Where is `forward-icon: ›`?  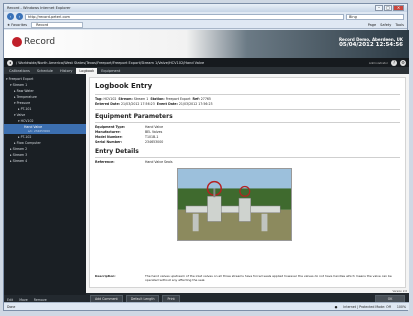 forward-icon: › is located at coordinates (19, 16).